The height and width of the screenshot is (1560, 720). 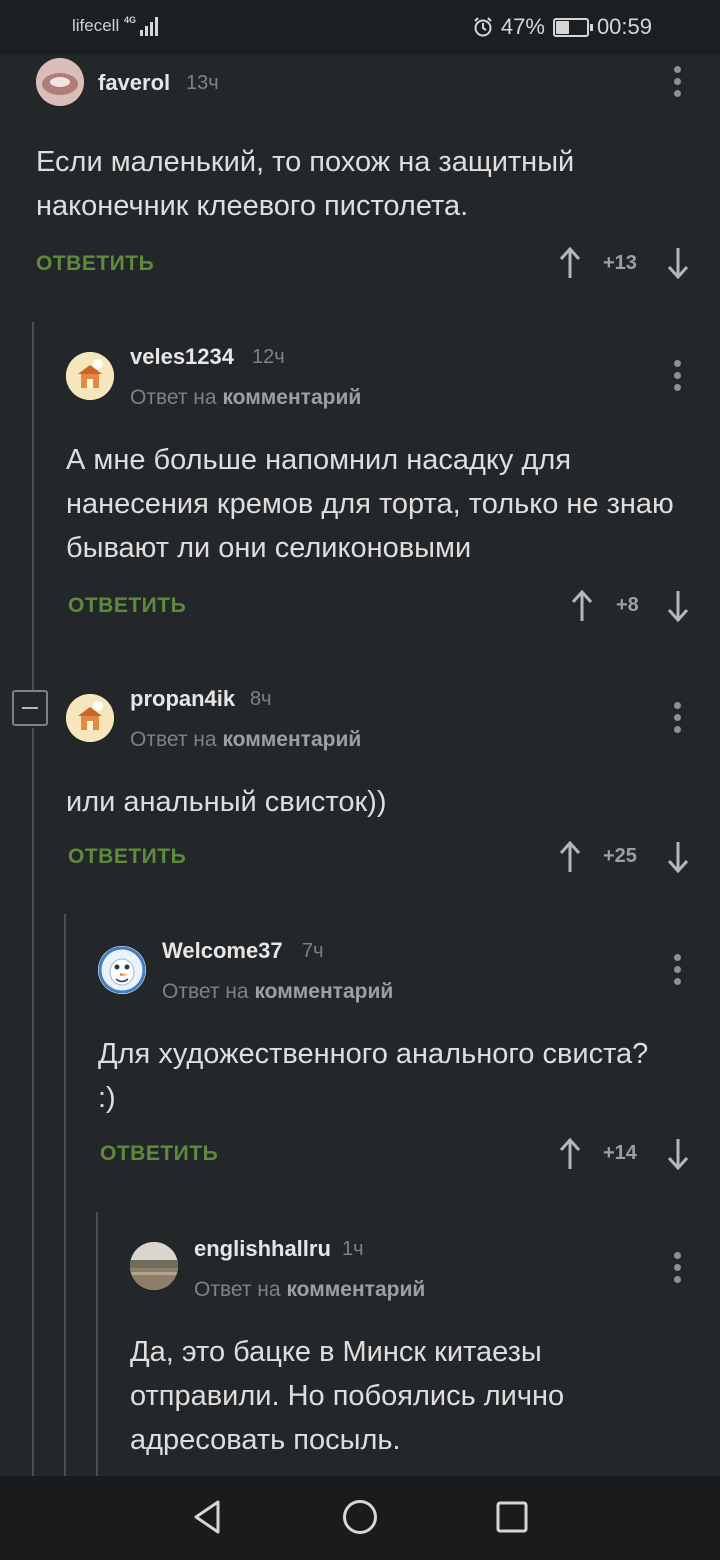 I want to click on author-name: Welcome37, so click(x=222, y=951).